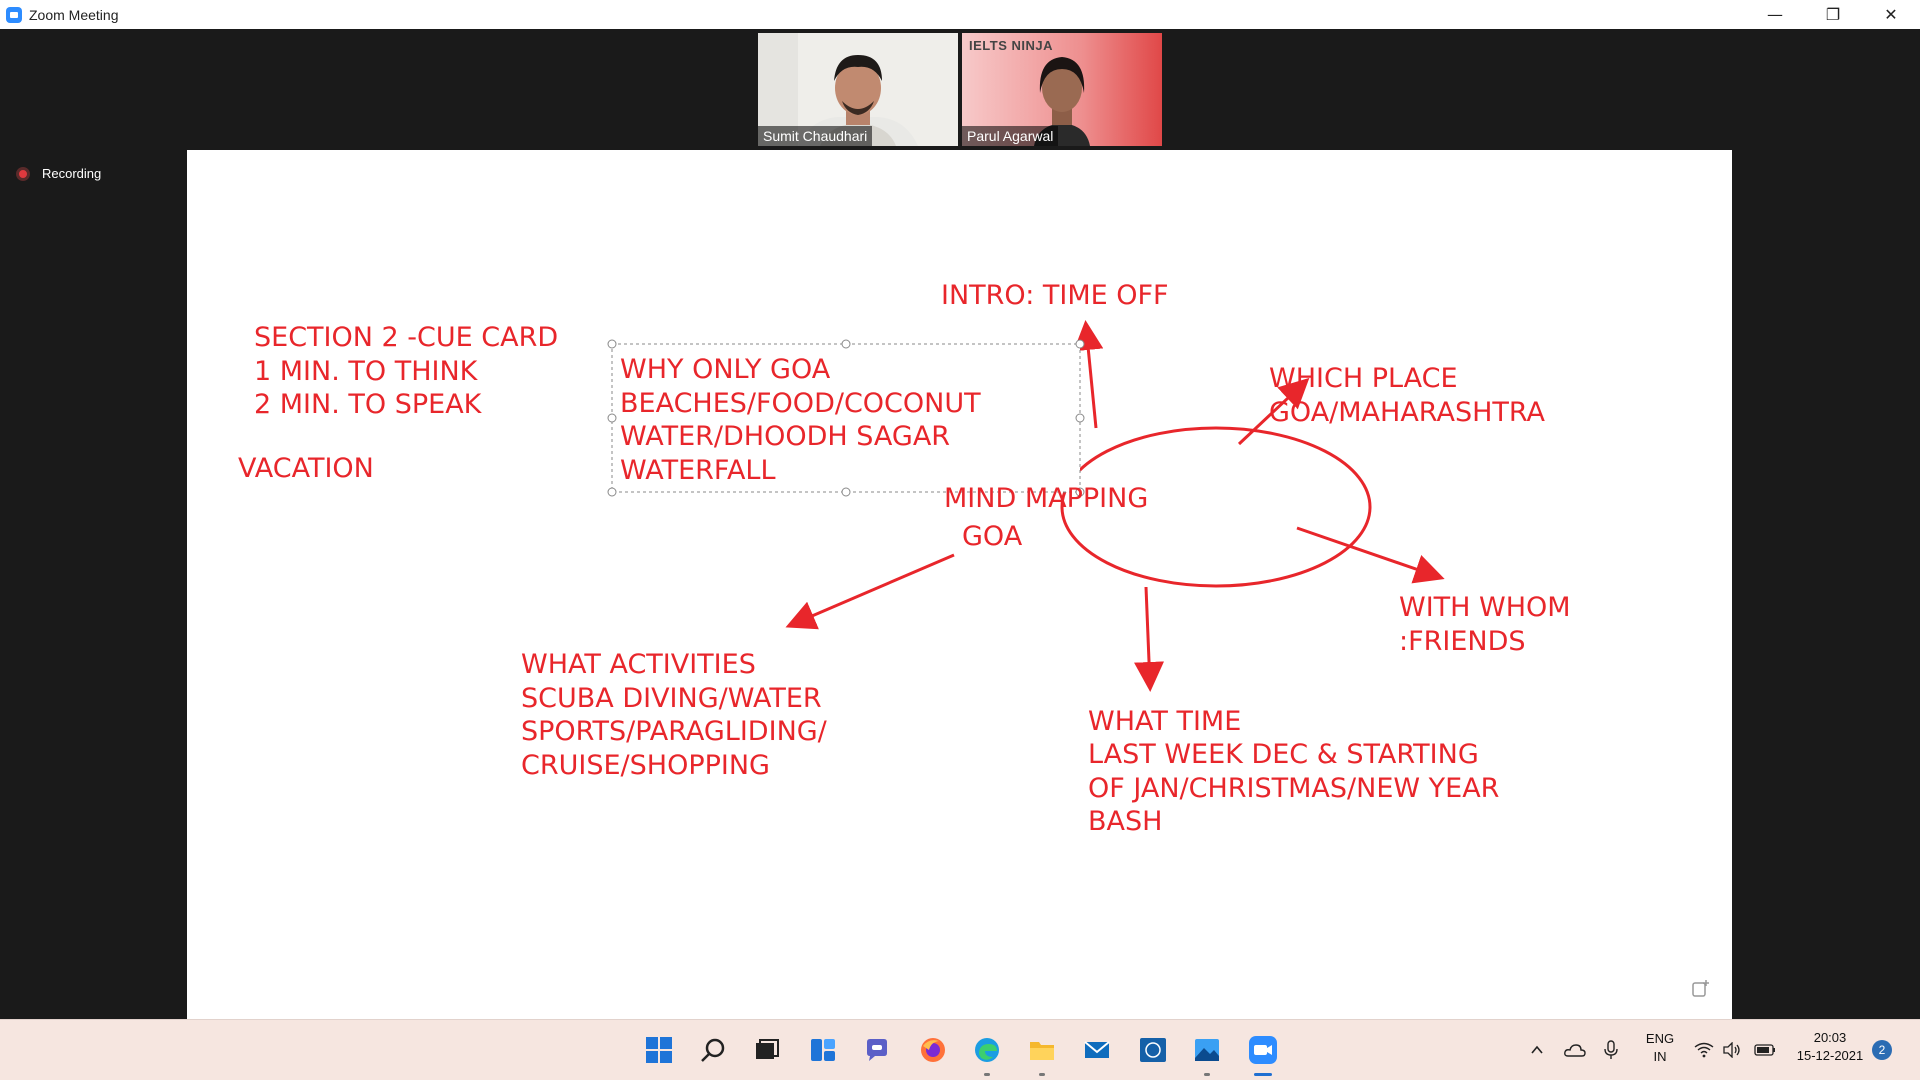  What do you see at coordinates (1732, 1050) in the screenshot?
I see `volume-icon` at bounding box center [1732, 1050].